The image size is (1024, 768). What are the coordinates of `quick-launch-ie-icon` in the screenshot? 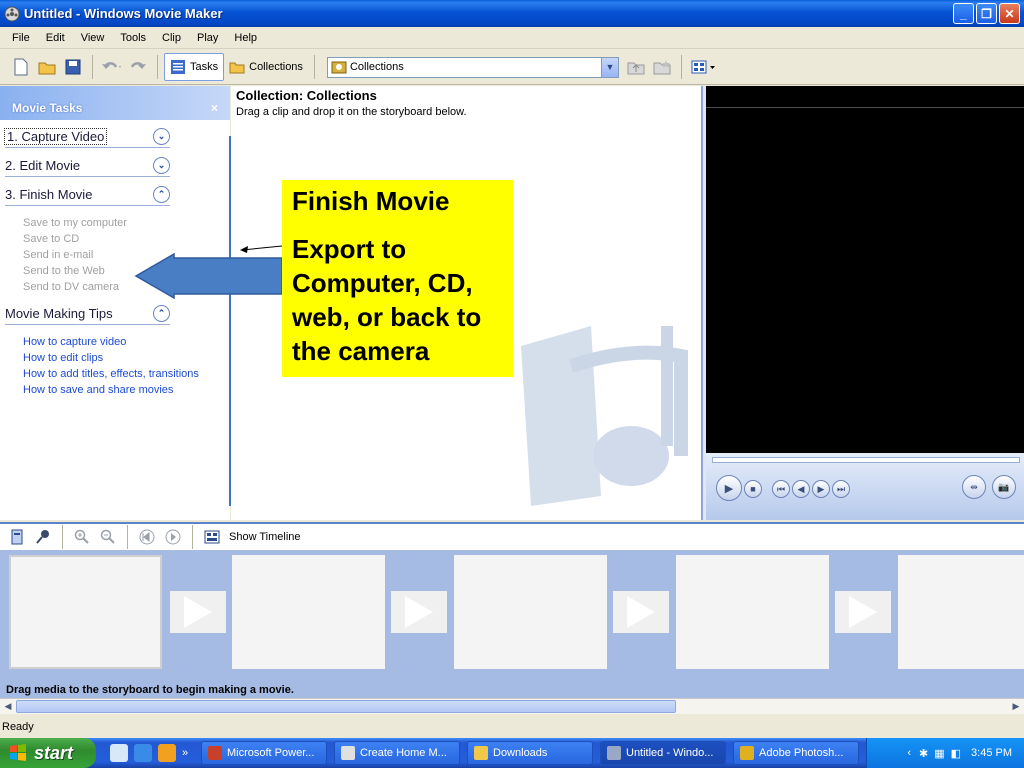 It's located at (143, 753).